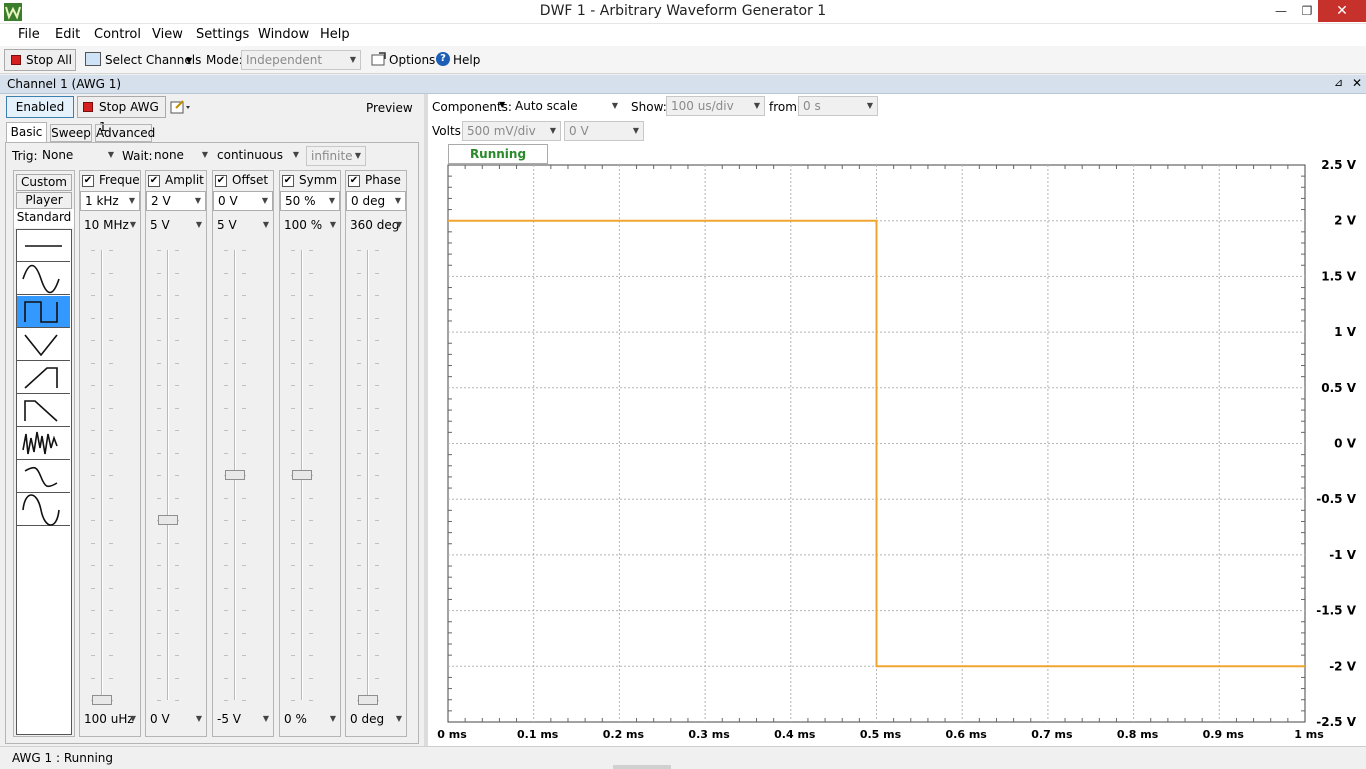 The height and width of the screenshot is (769, 1366). What do you see at coordinates (43, 246) in the screenshot?
I see `dc-icon` at bounding box center [43, 246].